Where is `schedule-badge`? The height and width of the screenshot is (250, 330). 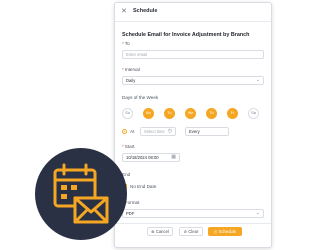 schedule-badge is located at coordinates (81, 194).